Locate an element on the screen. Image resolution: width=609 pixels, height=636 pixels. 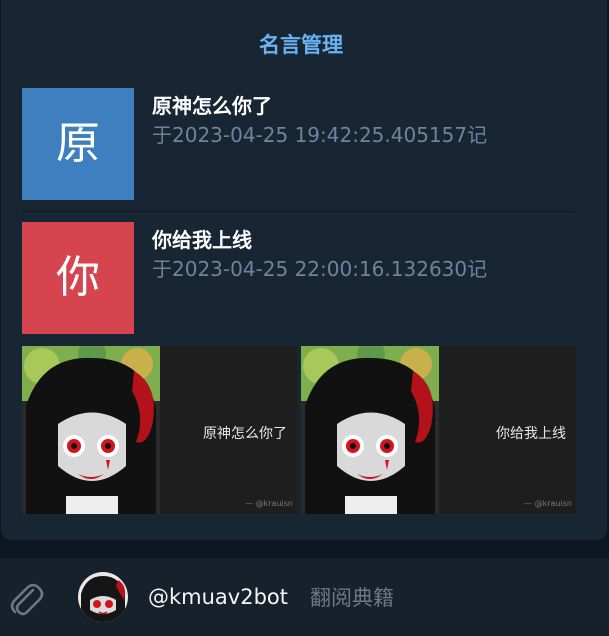
message-input-placeholder: 翻阅典籍 is located at coordinates (352, 598).